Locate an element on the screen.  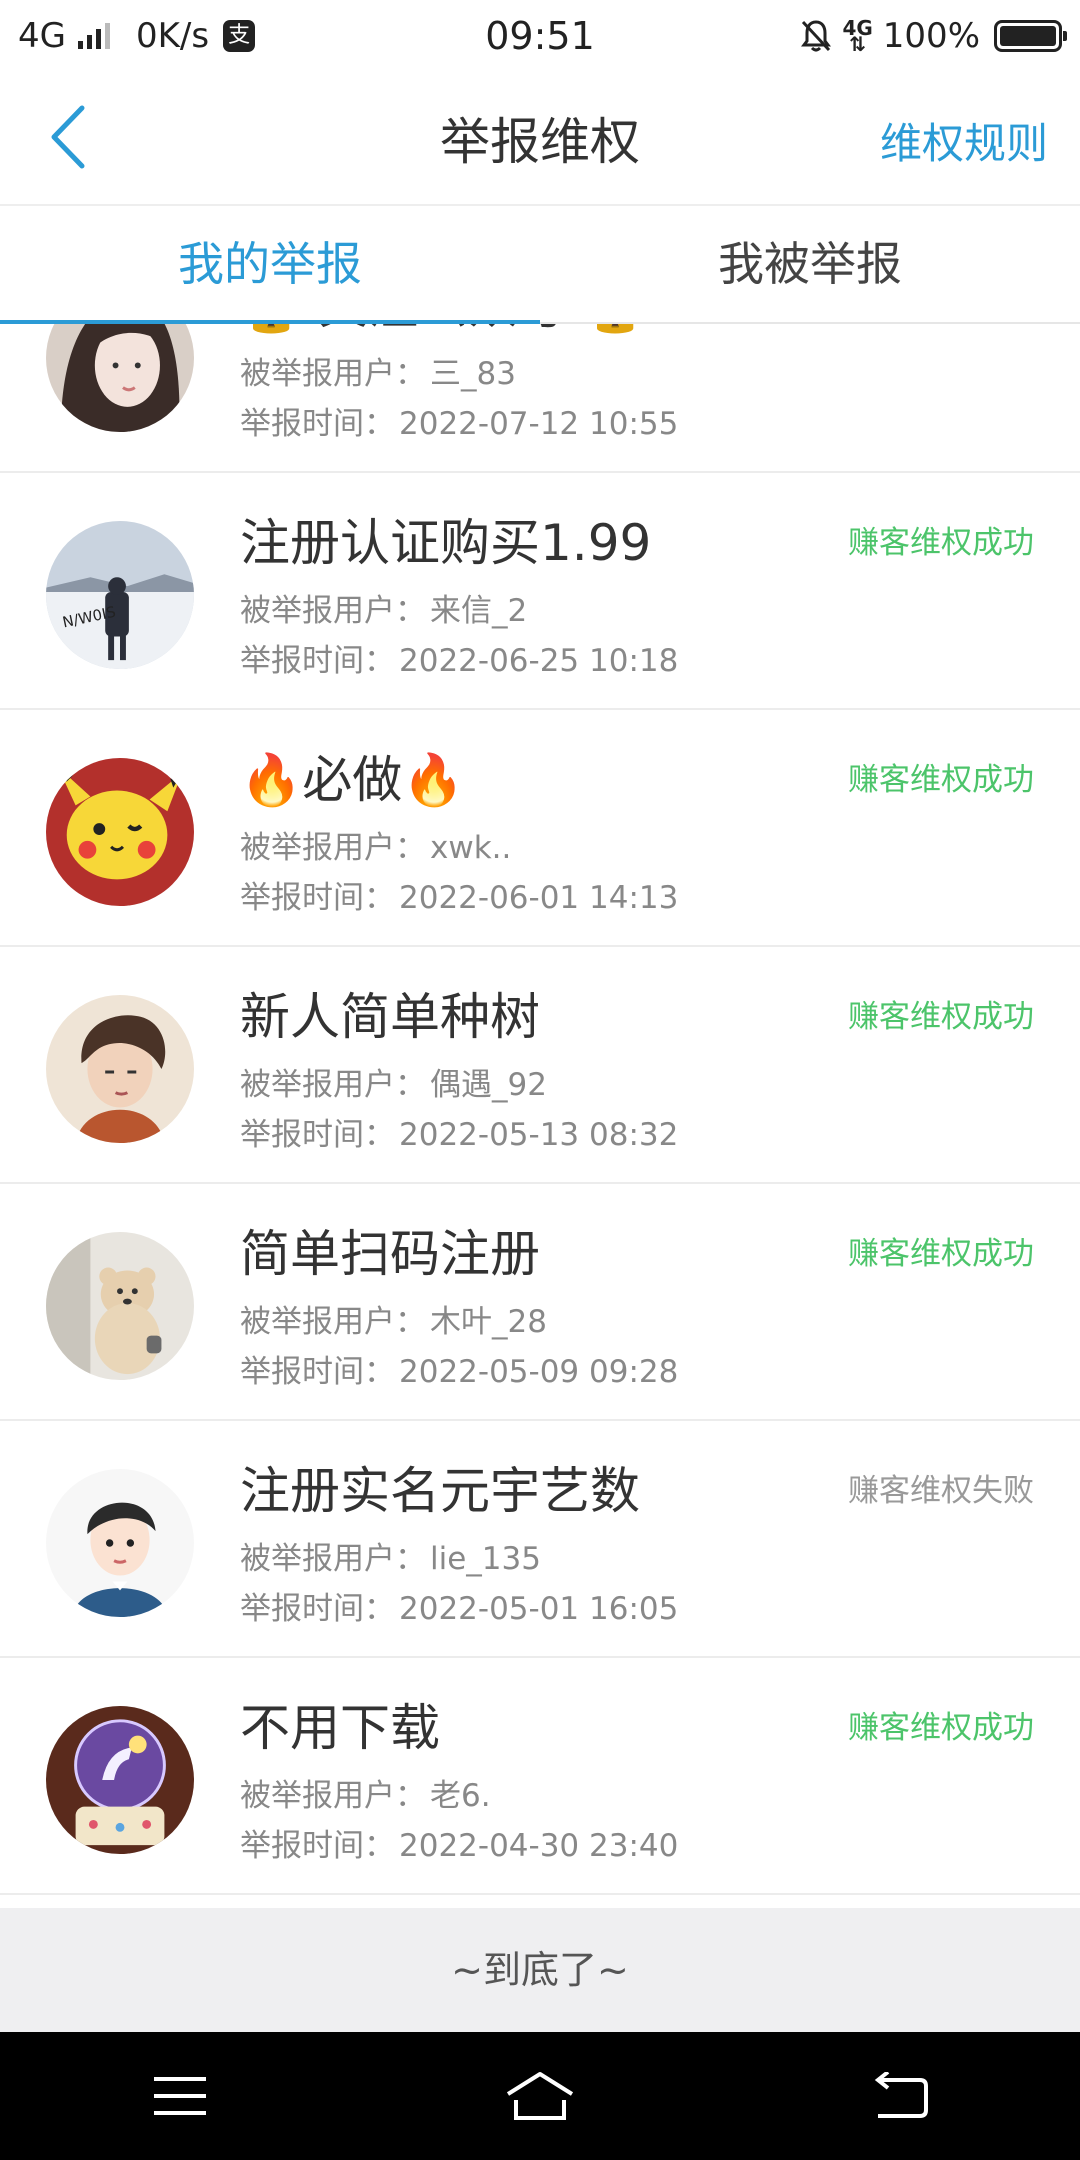
avatar-cartoon-boy is located at coordinates (120, 1543).